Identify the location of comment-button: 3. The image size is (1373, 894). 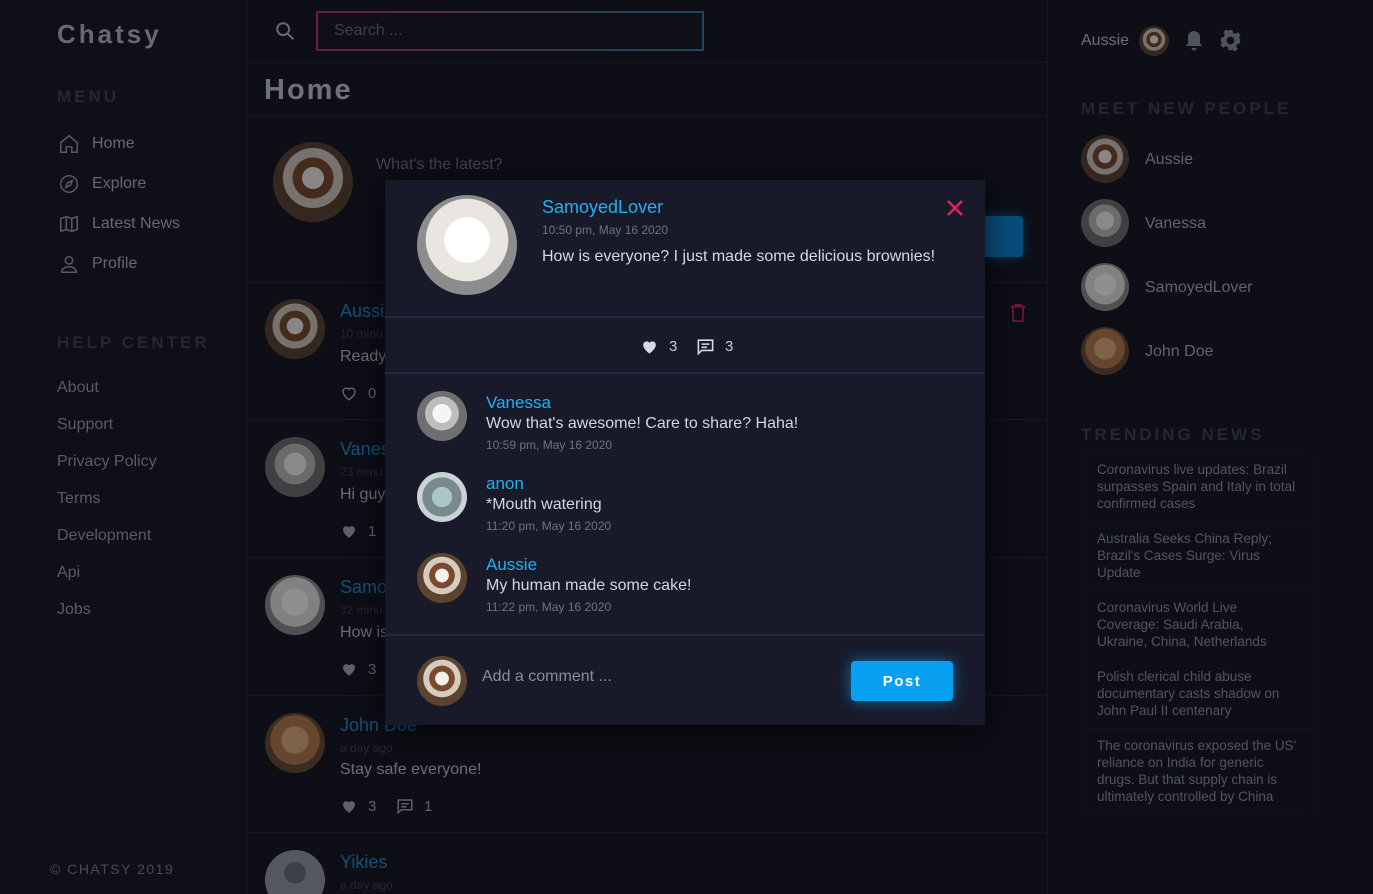
(714, 346).